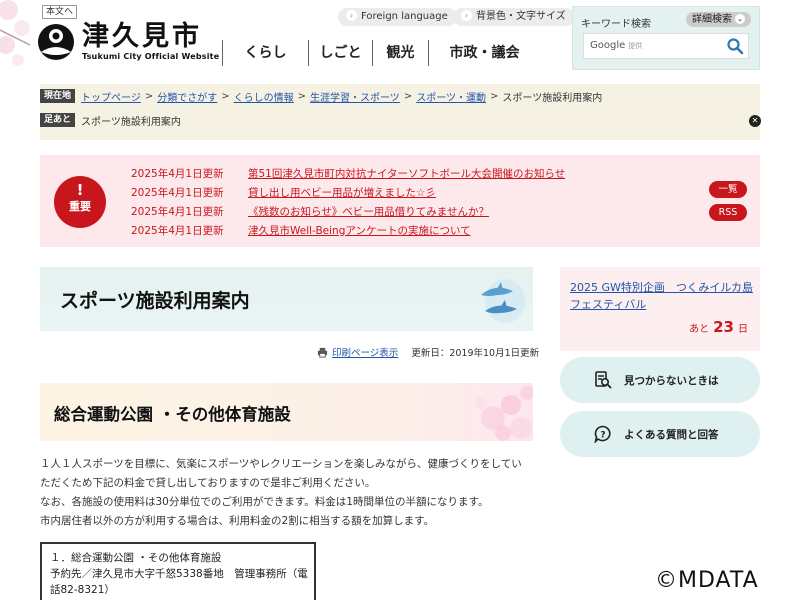  I want to click on event-link: 2025 GW特別企画 つくみイルカ島フェスティバル, so click(662, 296).